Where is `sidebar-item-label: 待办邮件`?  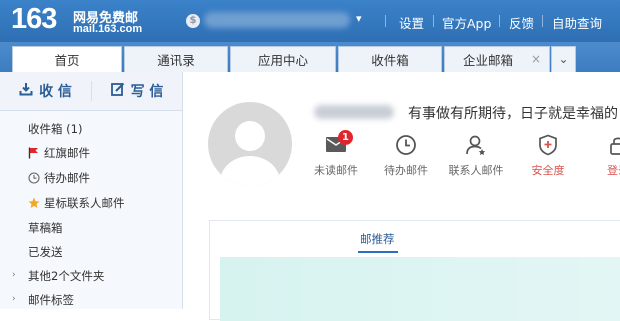 sidebar-item-label: 待办邮件 is located at coordinates (67, 178).